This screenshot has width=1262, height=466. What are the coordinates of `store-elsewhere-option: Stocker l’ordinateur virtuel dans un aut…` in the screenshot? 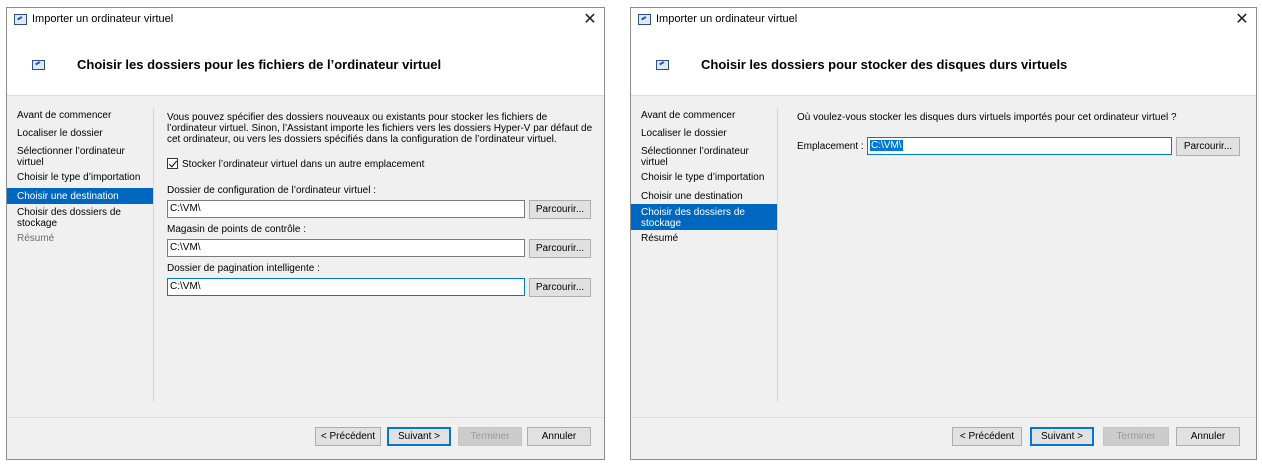 It's located at (295, 165).